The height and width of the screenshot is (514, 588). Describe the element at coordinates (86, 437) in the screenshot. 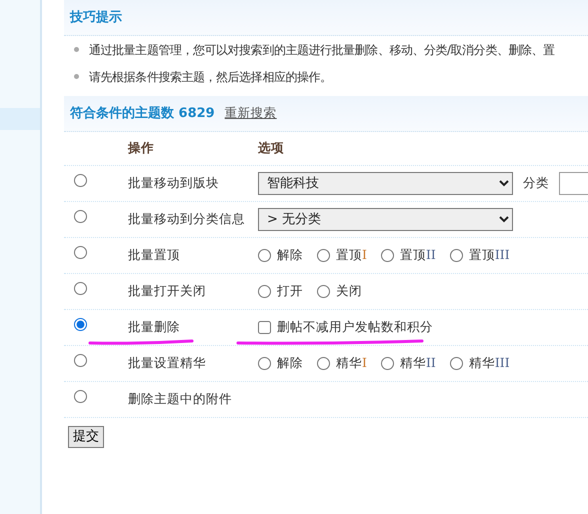

I see `submit-button: 提交` at that location.